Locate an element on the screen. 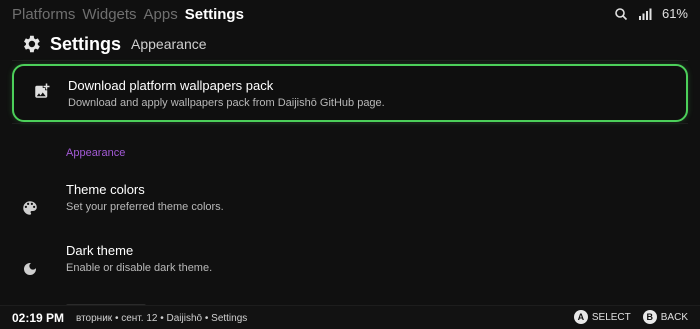 The width and height of the screenshot is (700, 329). footer-actions: A SELECT B BACK is located at coordinates (630, 317).